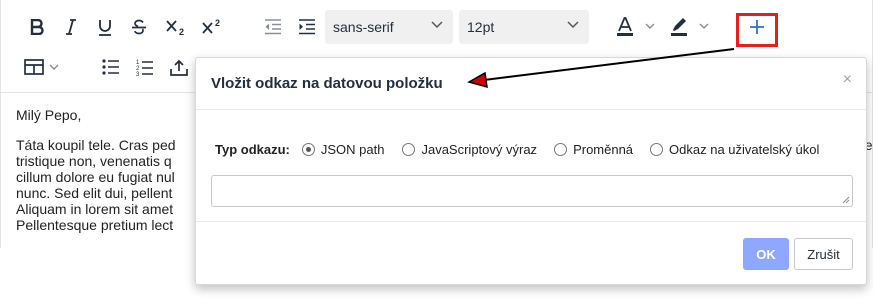 This screenshot has width=873, height=300. What do you see at coordinates (524, 27) in the screenshot?
I see `font-size-select: 12pt` at bounding box center [524, 27].